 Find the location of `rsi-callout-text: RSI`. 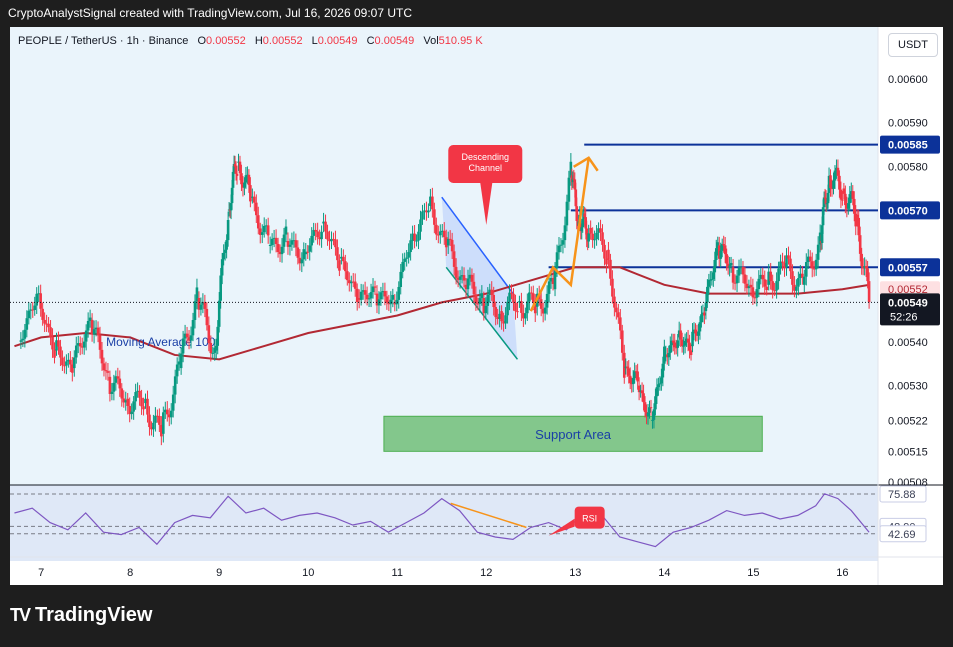

rsi-callout-text: RSI is located at coordinates (589, 519).